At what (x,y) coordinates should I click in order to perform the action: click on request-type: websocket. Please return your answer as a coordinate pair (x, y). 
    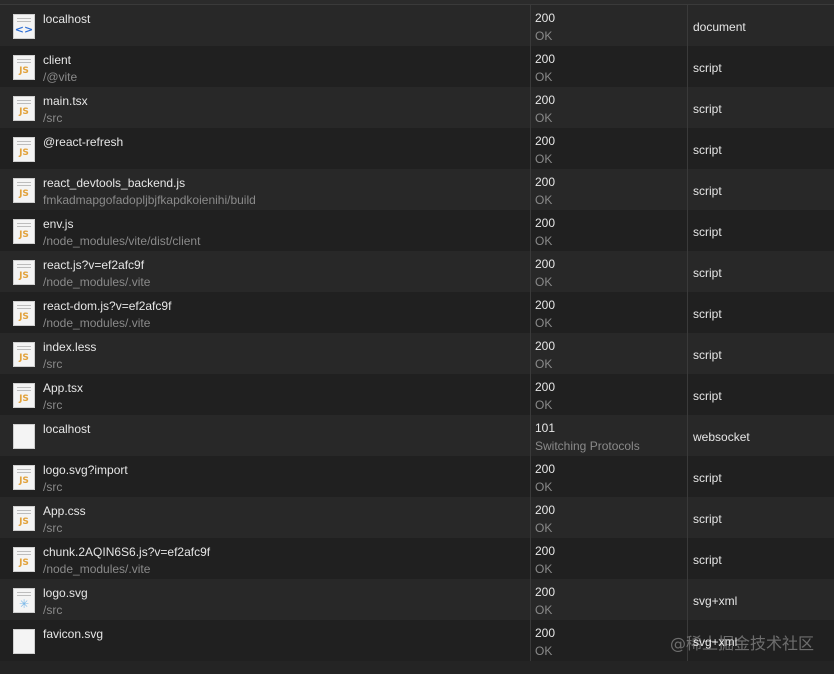
    Looking at the image, I should click on (721, 437).